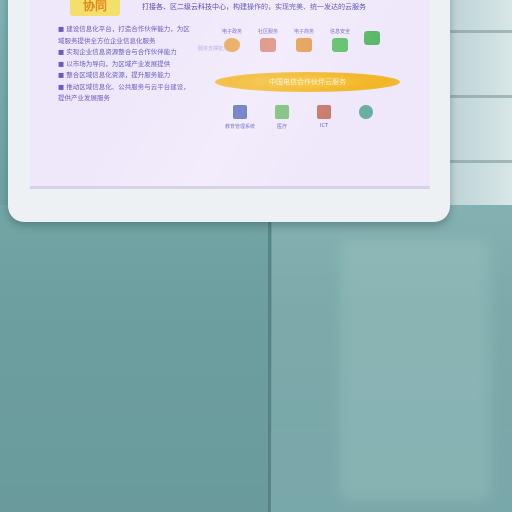 The image size is (512, 512). Describe the element at coordinates (304, 45) in the screenshot. I see `cart-icon` at that location.